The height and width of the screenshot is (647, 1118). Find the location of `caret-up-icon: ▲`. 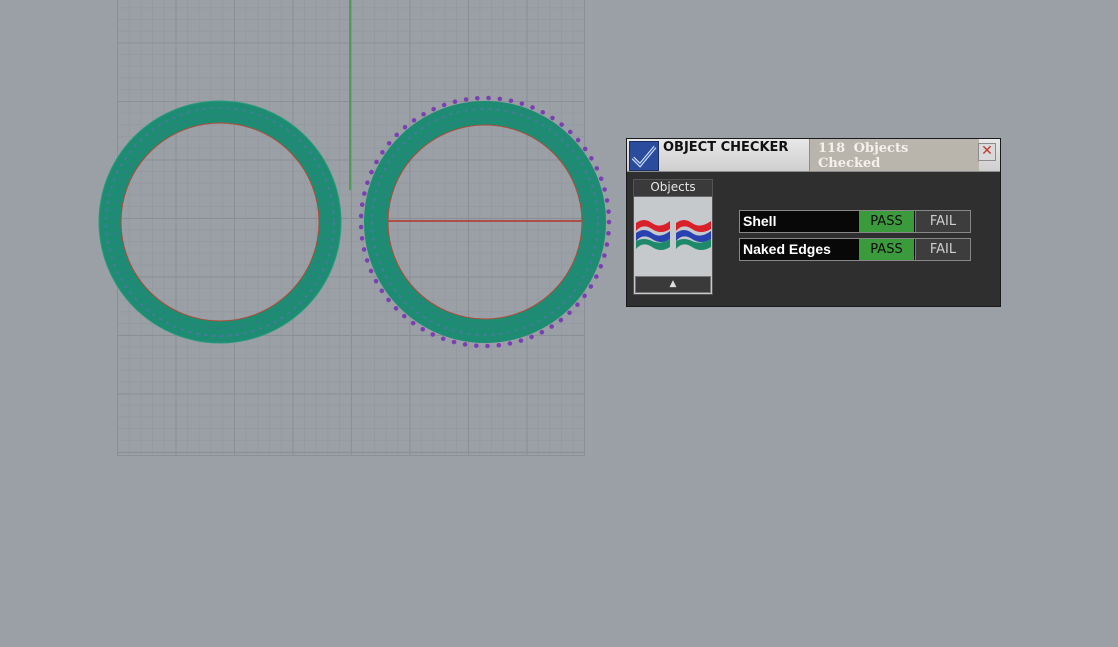

caret-up-icon: ▲ is located at coordinates (673, 284).